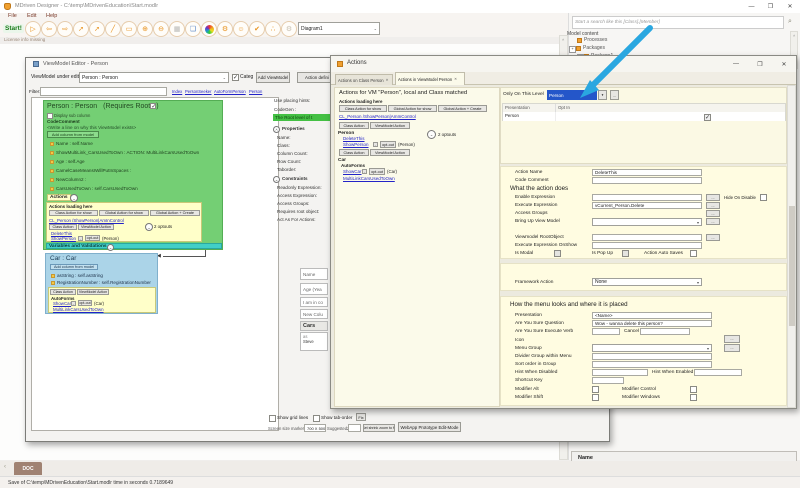  What do you see at coordinates (647, 282) in the screenshot?
I see `framework-action-select: None ▾` at bounding box center [647, 282].